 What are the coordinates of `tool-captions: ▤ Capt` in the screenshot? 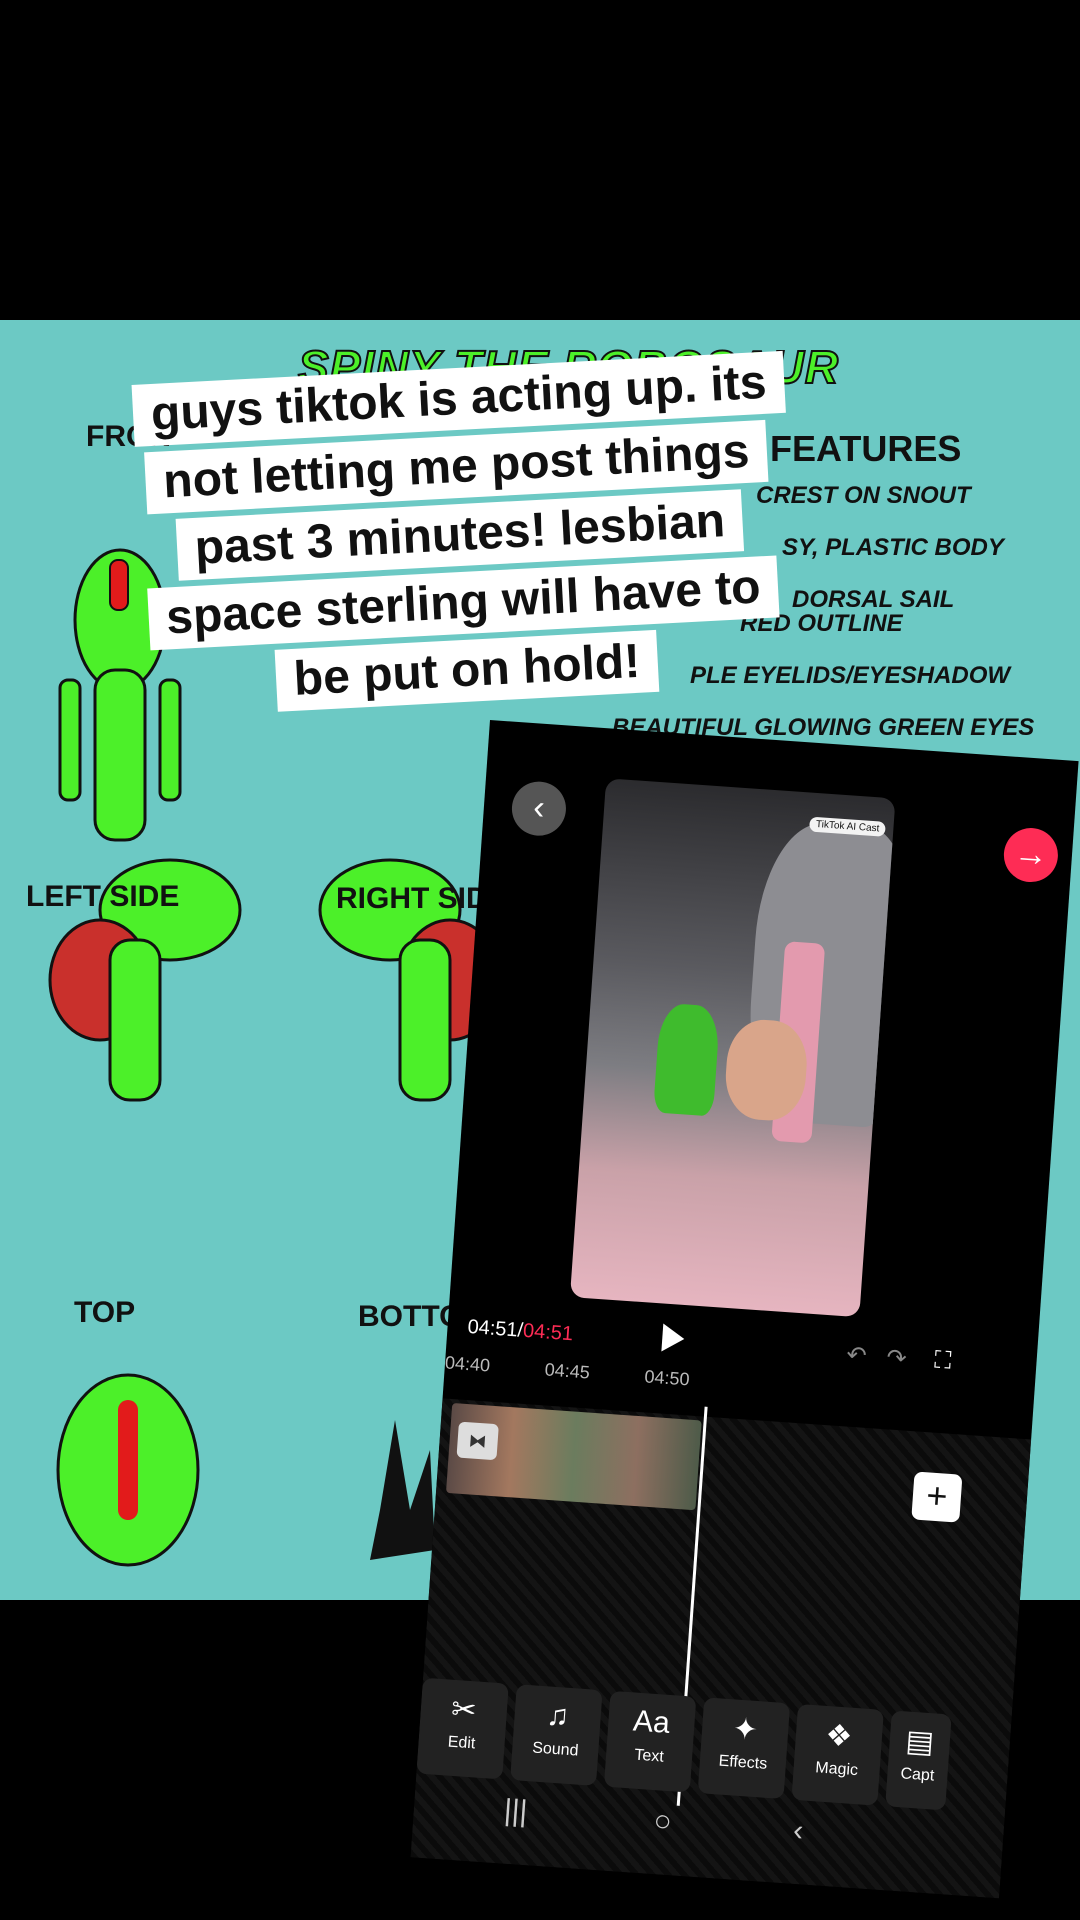 It's located at (918, 1760).